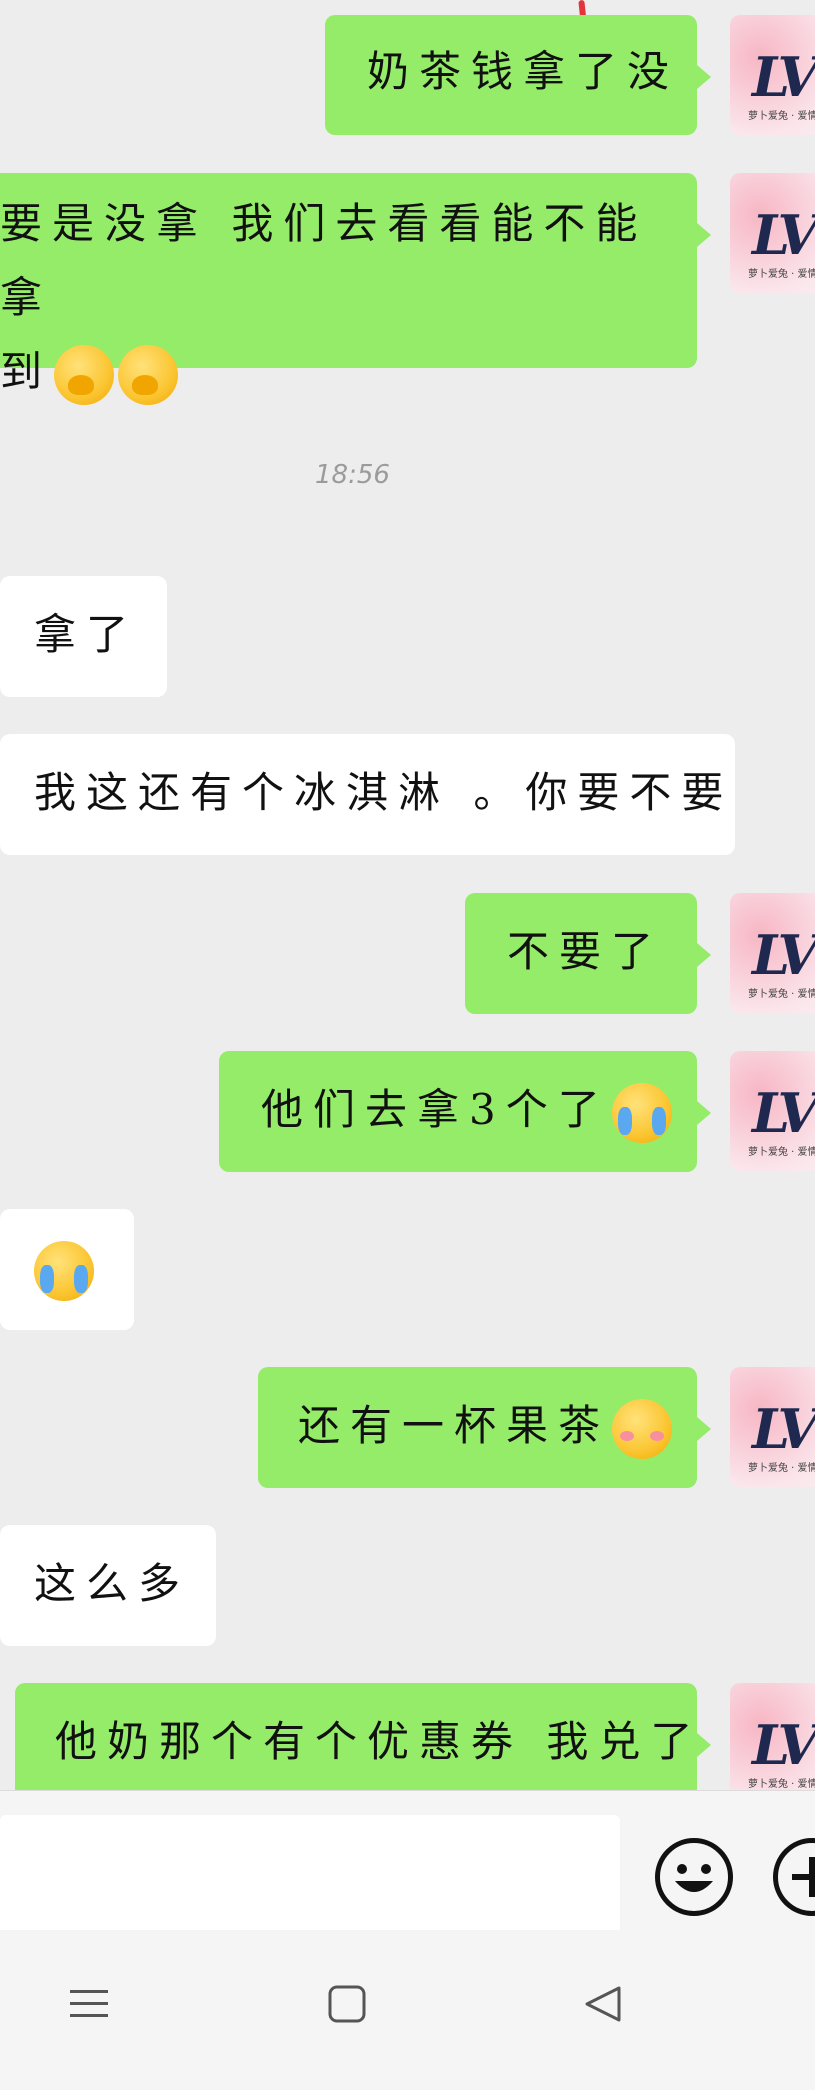  Describe the element at coordinates (642, 1429) in the screenshot. I see `shy-smile-emoji` at that location.